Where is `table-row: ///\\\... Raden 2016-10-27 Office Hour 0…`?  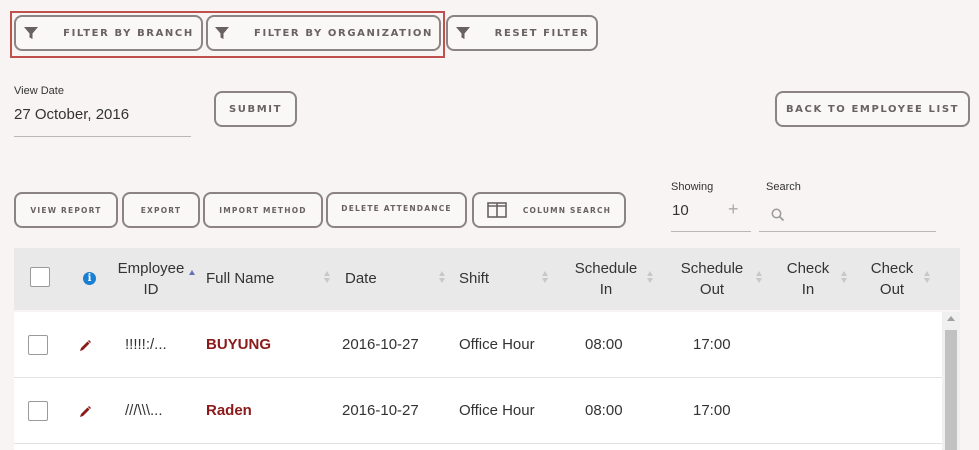 table-row: ///\\\... Raden 2016-10-27 Office Hour 0… is located at coordinates (478, 411).